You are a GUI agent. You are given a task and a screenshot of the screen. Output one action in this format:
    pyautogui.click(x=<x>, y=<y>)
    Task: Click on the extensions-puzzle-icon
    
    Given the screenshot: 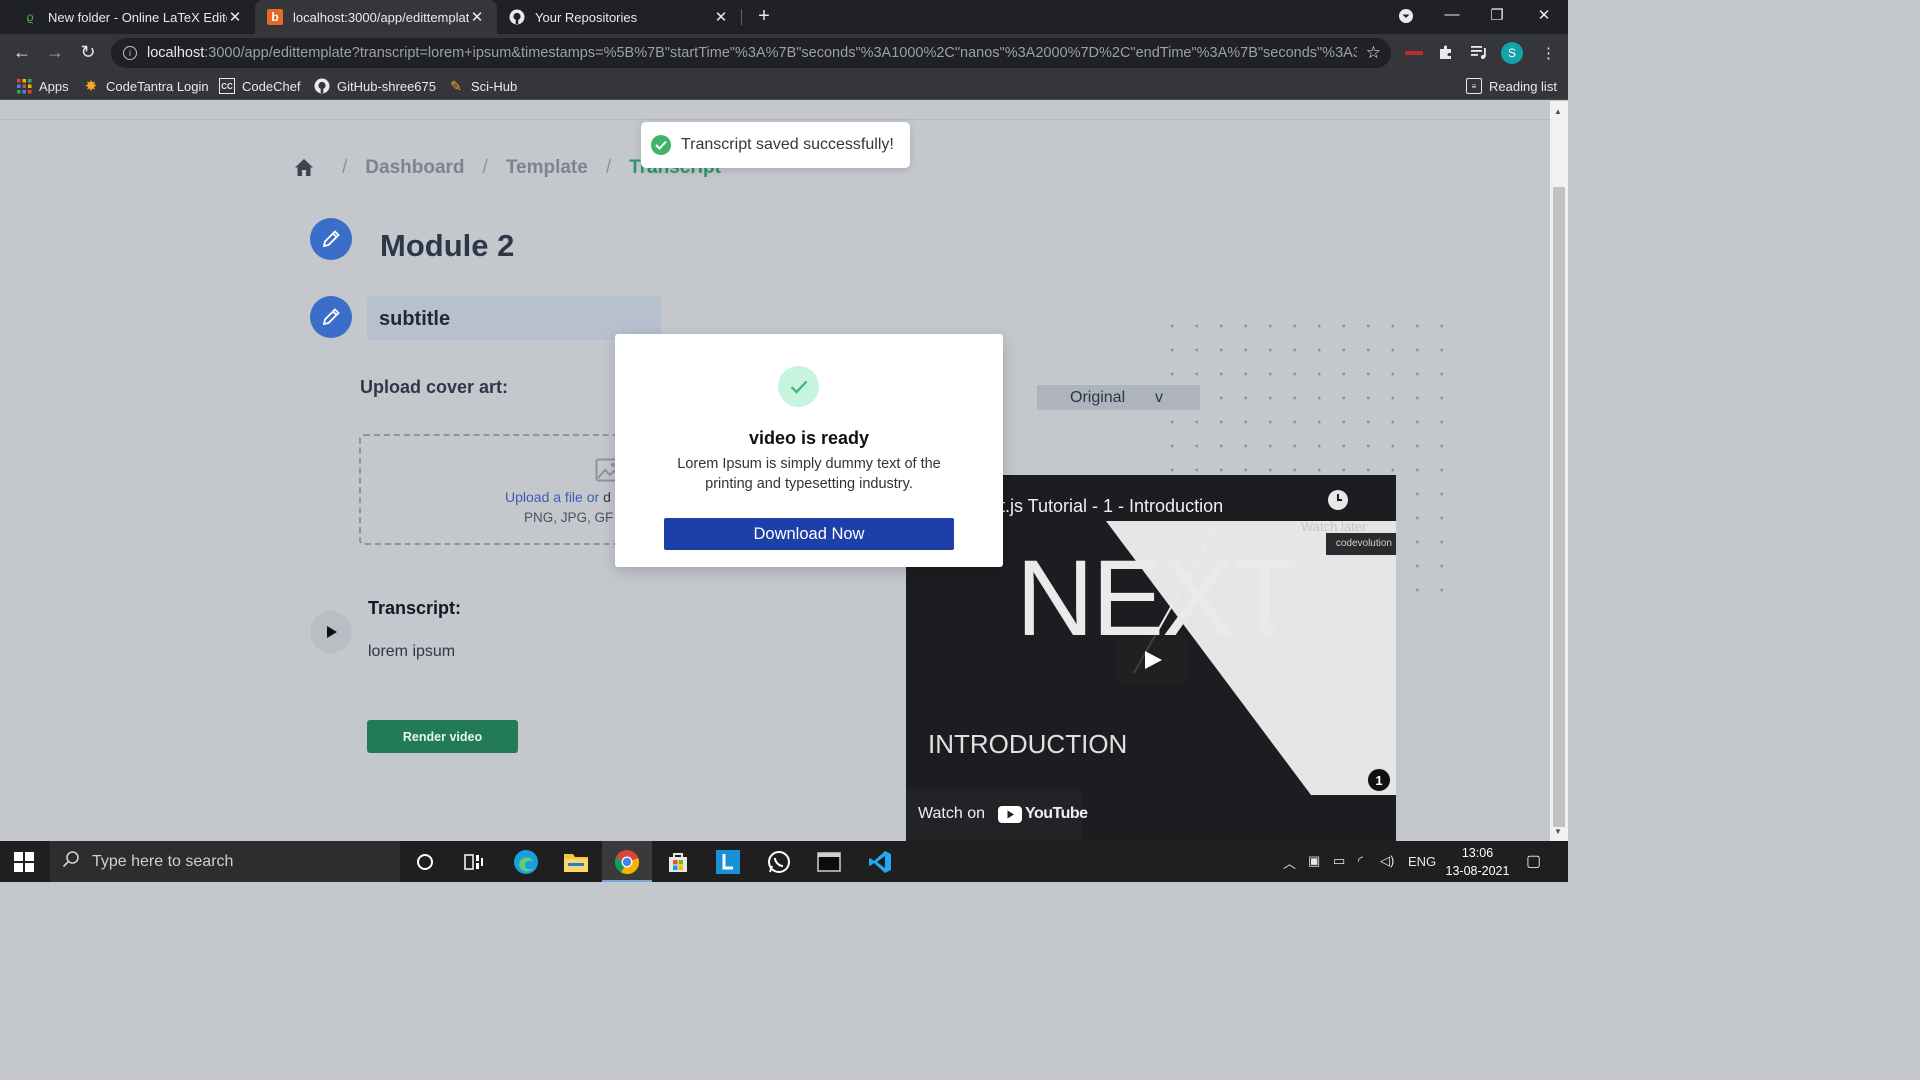 What is the action you would take?
    pyautogui.click(x=1446, y=54)
    